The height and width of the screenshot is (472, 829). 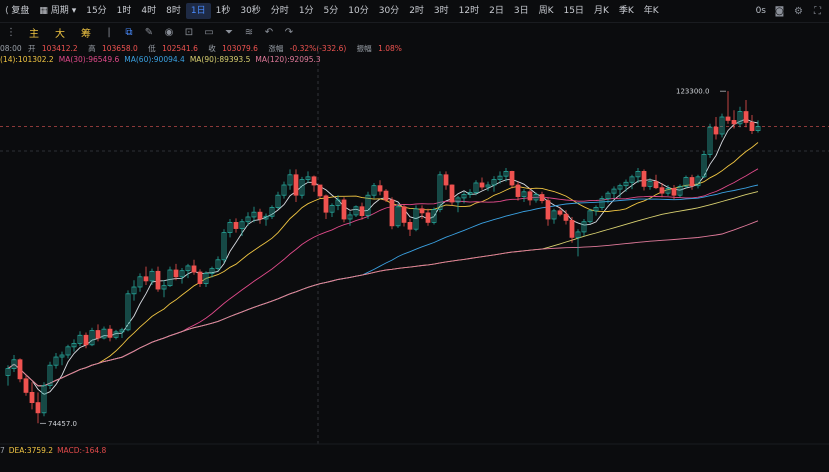 What do you see at coordinates (55, 450) in the screenshot?
I see `macd-legend: 7 DEA:3759.2 MACD:-164.8` at bounding box center [55, 450].